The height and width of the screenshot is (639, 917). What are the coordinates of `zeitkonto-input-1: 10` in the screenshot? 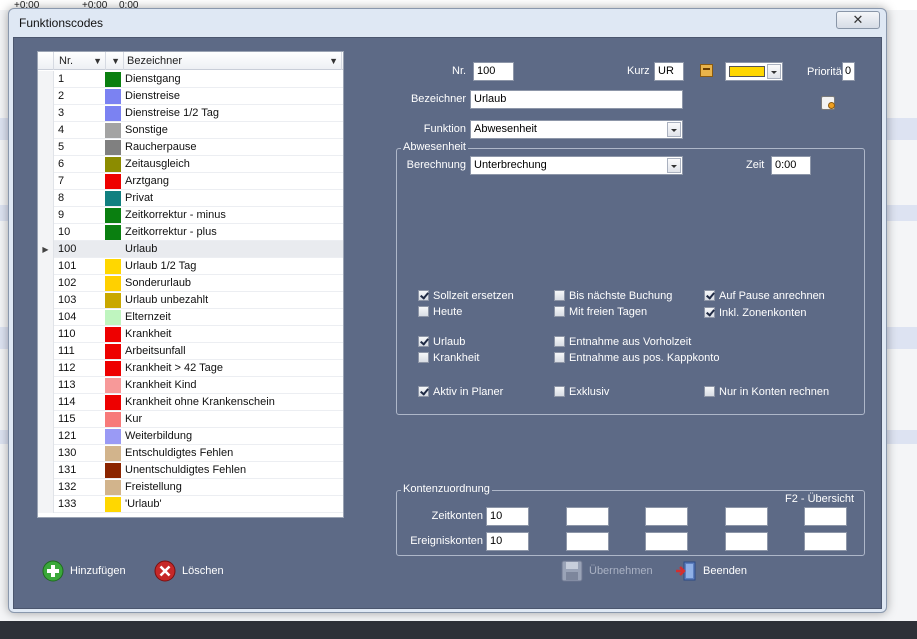 It's located at (507, 516).